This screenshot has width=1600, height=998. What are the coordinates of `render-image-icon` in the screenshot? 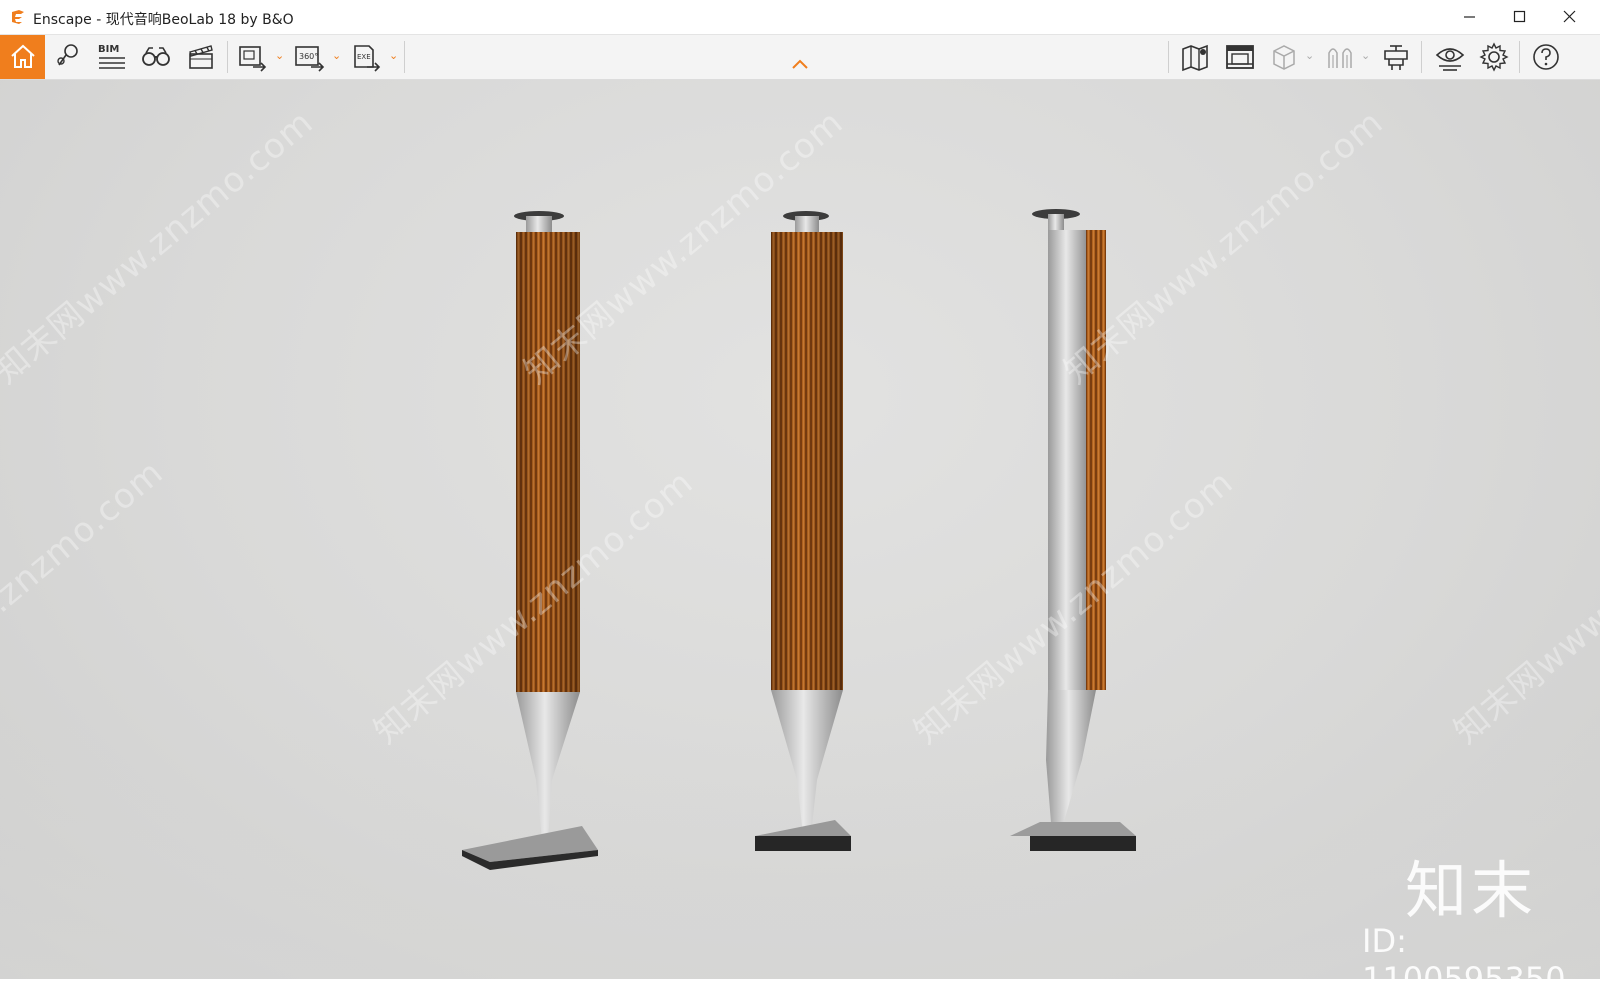 It's located at (253, 59).